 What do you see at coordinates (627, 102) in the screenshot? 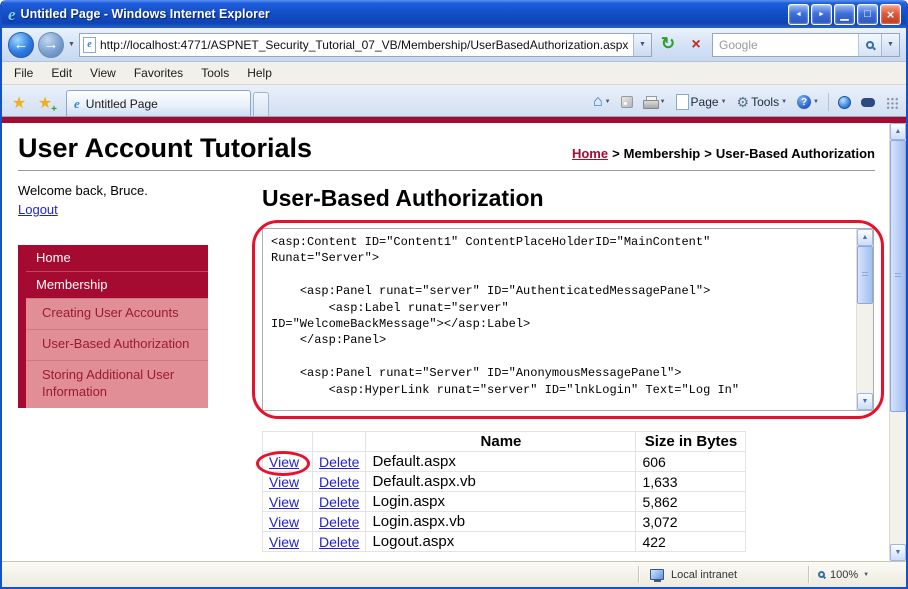
I see `feeds-button` at bounding box center [627, 102].